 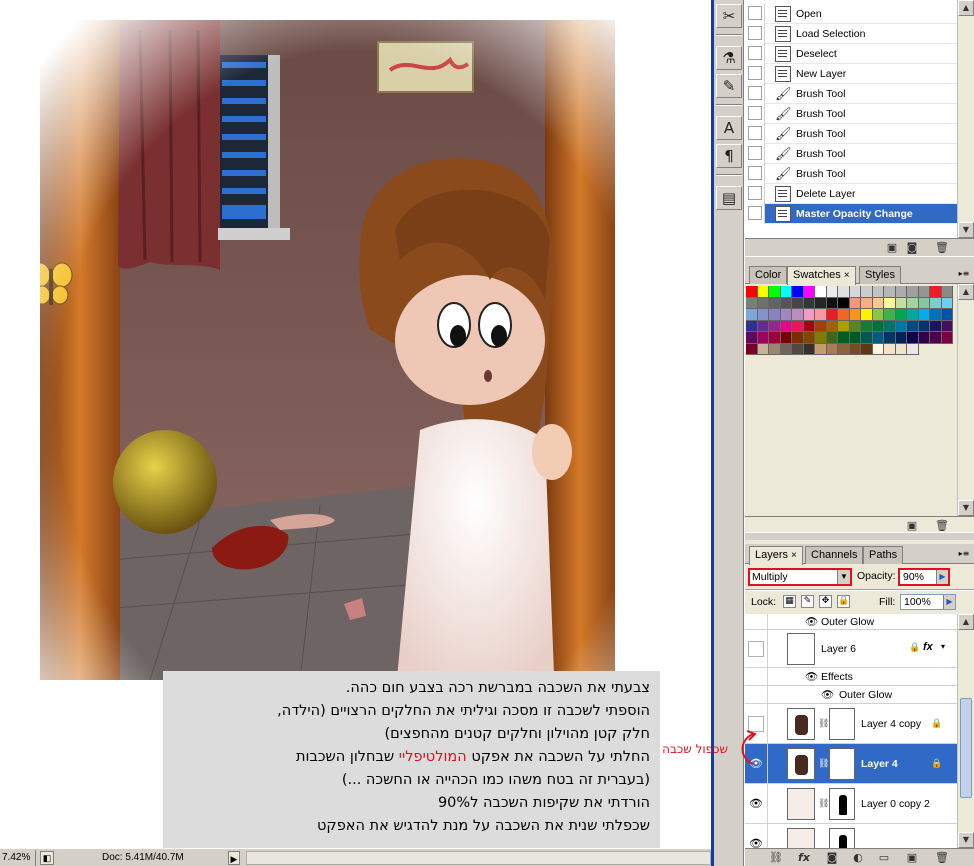 I want to click on zoom-level: 7.42%, so click(x=18, y=857).